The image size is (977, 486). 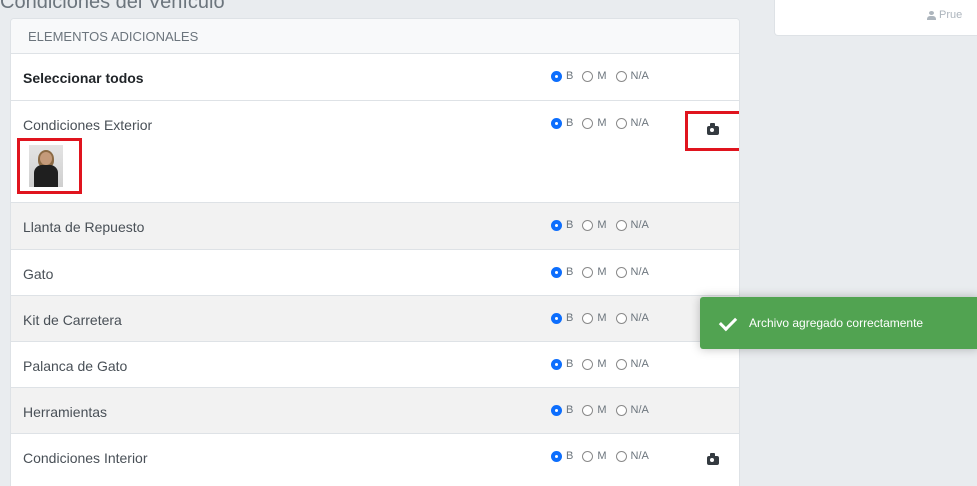 I want to click on list-item-llanta-de-repuesto: Llanta de Repuesto B M N/A, so click(x=375, y=226).